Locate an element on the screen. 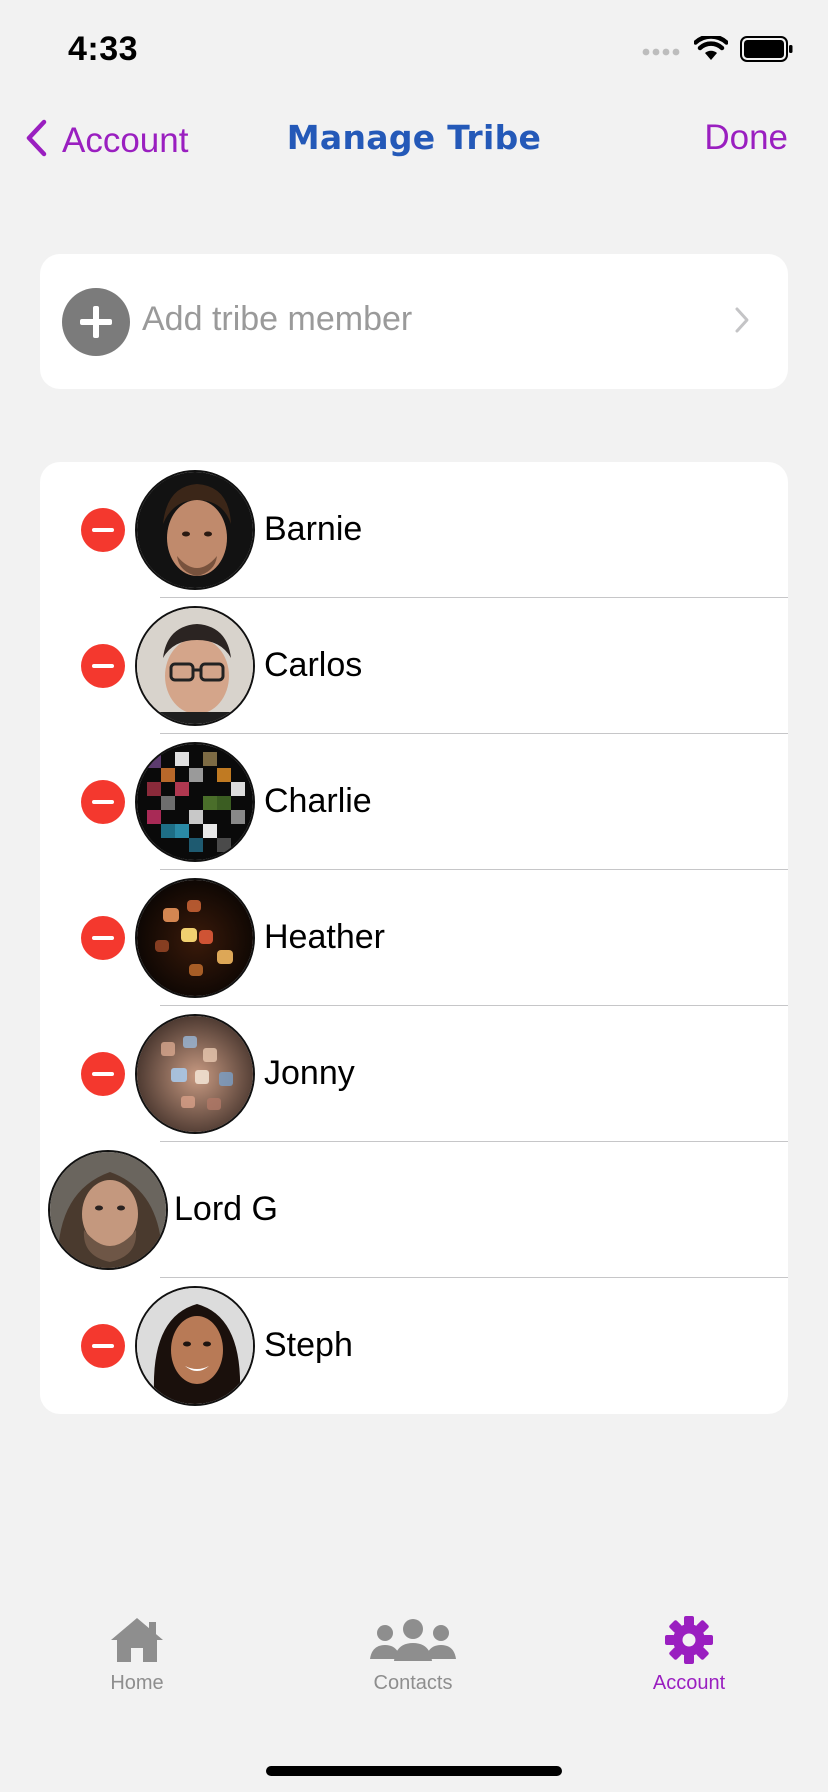 The height and width of the screenshot is (1792, 828). tab-label: Account is located at coordinates (689, 1683).